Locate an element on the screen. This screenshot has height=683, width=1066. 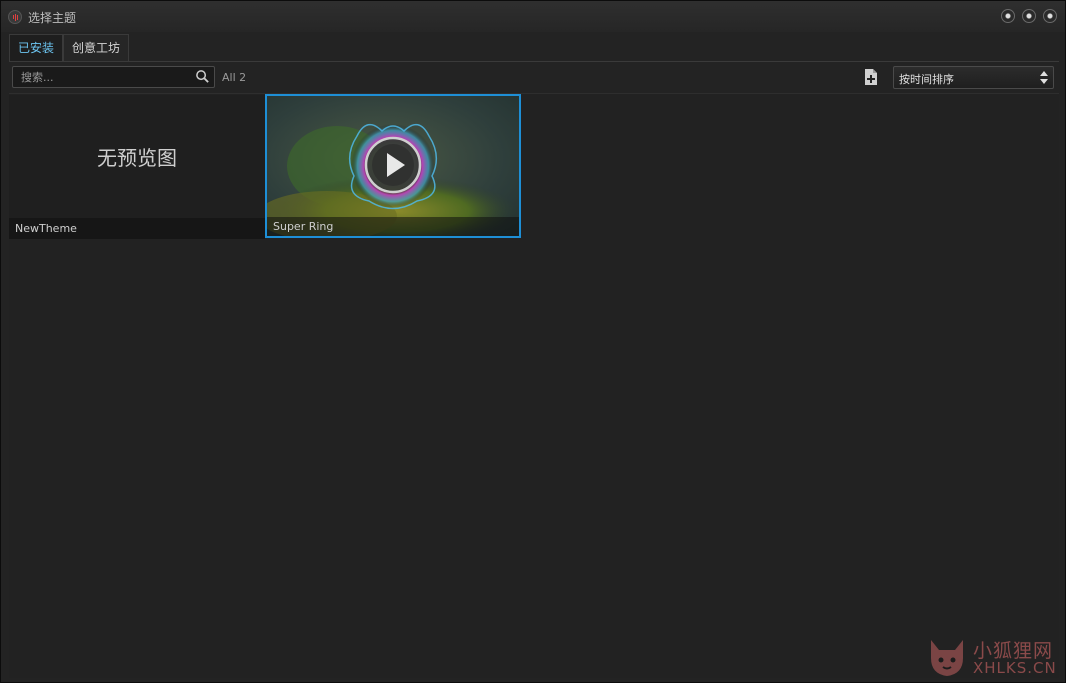
tab-installed: 已安装 is located at coordinates (36, 47).